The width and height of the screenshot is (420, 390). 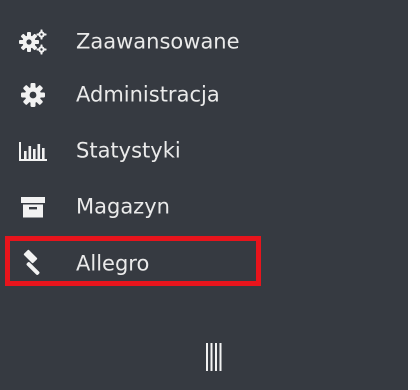 What do you see at coordinates (113, 263) in the screenshot?
I see `sidebar-item-label: Allegro` at bounding box center [113, 263].